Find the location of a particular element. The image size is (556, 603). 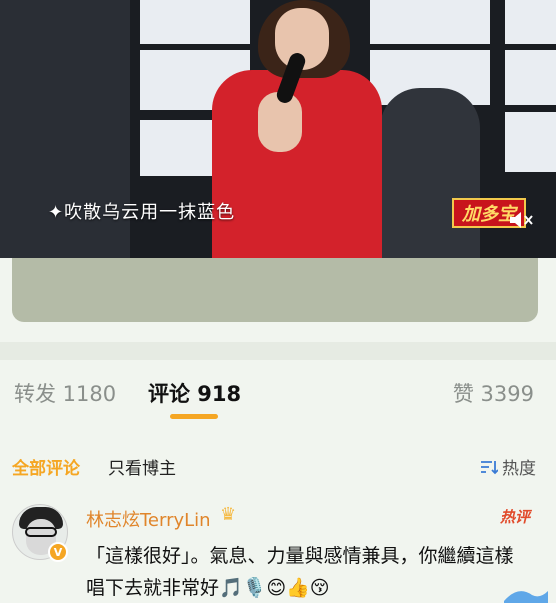

comment-text: 「這樣很好」。氣息、力量與感情兼具，你繼續這樣唱下去就非常好🎵🎙️😊👍😚 is located at coordinates (300, 572).